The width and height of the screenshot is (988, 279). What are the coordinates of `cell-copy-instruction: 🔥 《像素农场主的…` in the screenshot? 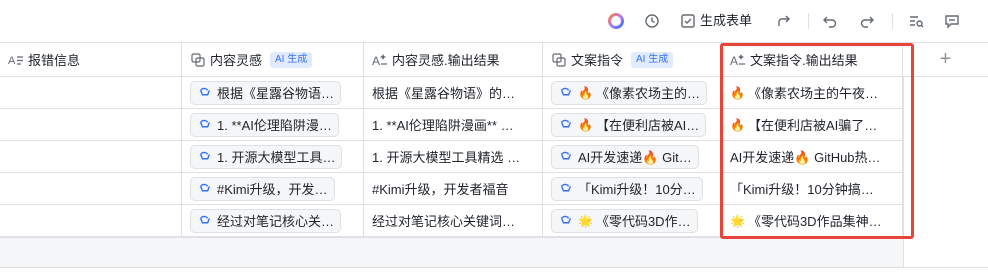 It's located at (632, 93).